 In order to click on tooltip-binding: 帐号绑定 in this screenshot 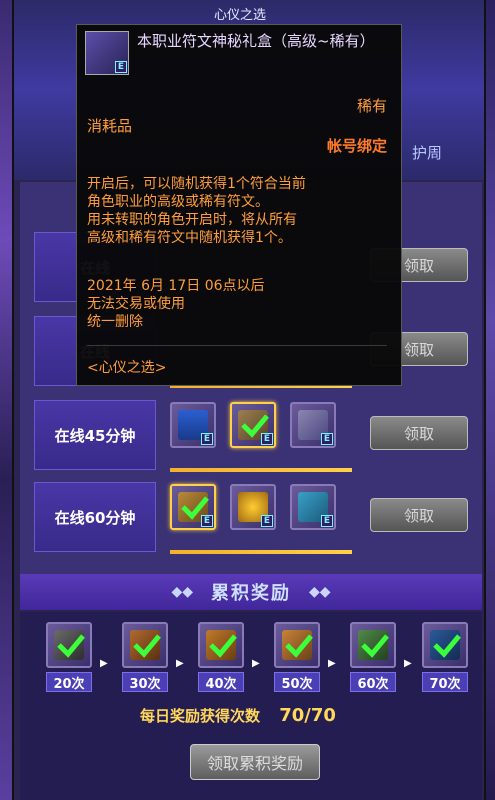, I will do `click(356, 146)`.